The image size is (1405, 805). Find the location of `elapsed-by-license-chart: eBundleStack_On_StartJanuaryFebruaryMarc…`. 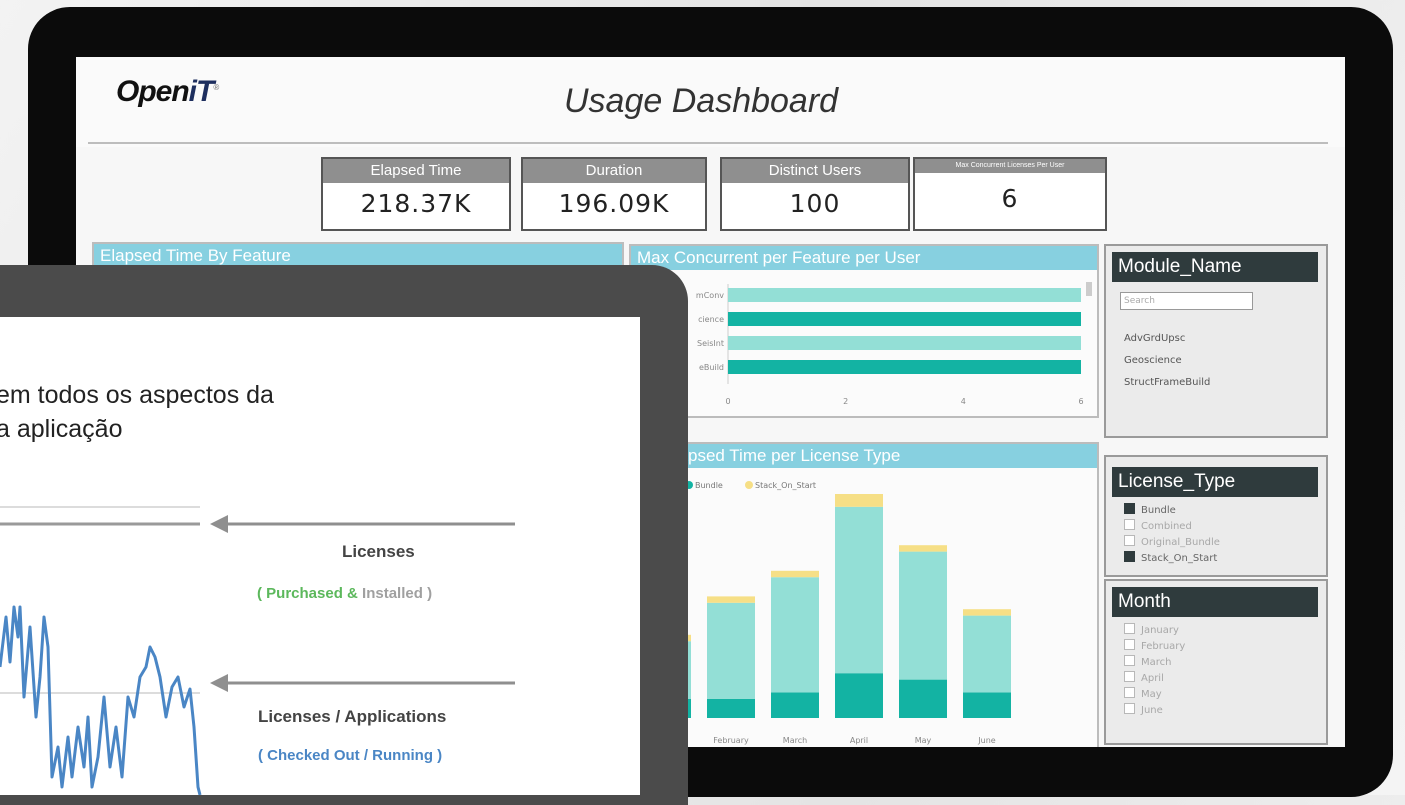

elapsed-by-license-chart: eBundleStack_On_StartJanuaryFebruaryMarc… is located at coordinates (826, 613).